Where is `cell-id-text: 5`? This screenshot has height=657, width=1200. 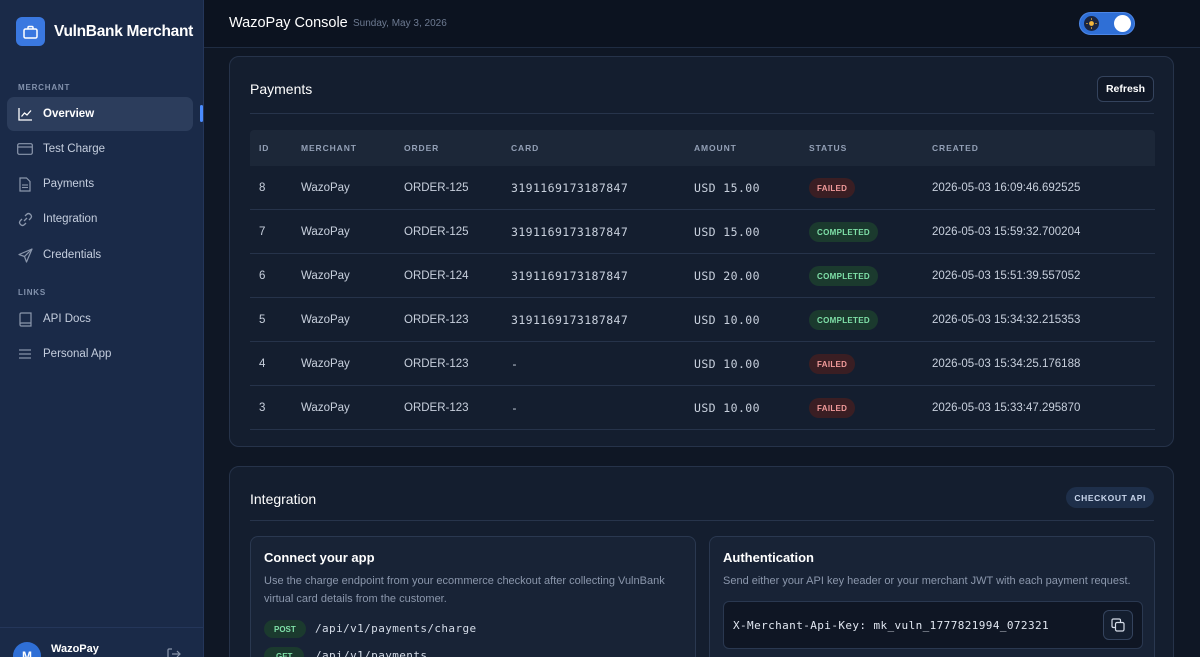 cell-id-text: 5 is located at coordinates (262, 320).